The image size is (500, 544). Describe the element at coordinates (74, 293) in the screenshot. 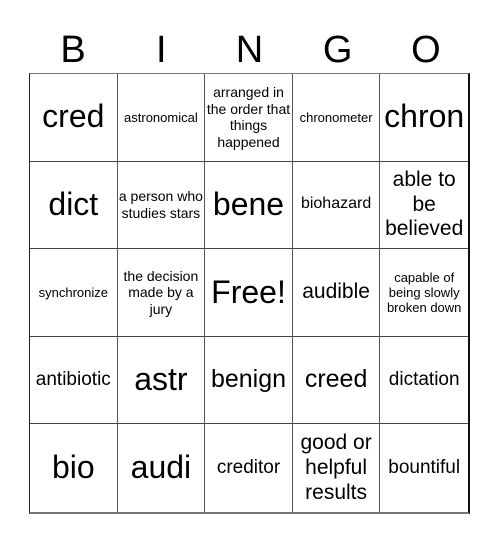

I see `bingo-cell: synchronize` at that location.